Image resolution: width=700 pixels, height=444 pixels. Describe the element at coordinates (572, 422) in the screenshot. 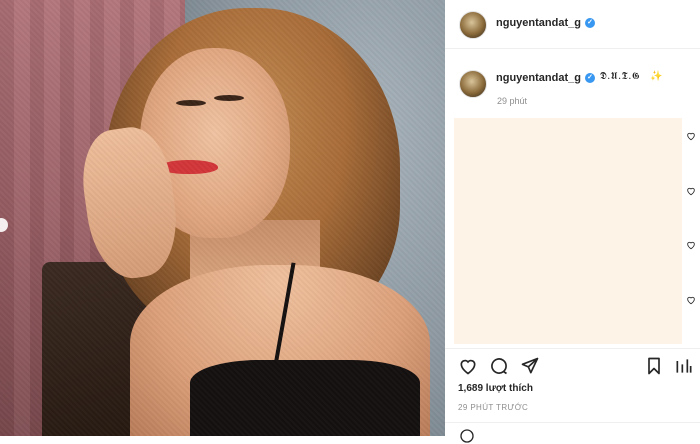

I see `bottom-divider` at that location.